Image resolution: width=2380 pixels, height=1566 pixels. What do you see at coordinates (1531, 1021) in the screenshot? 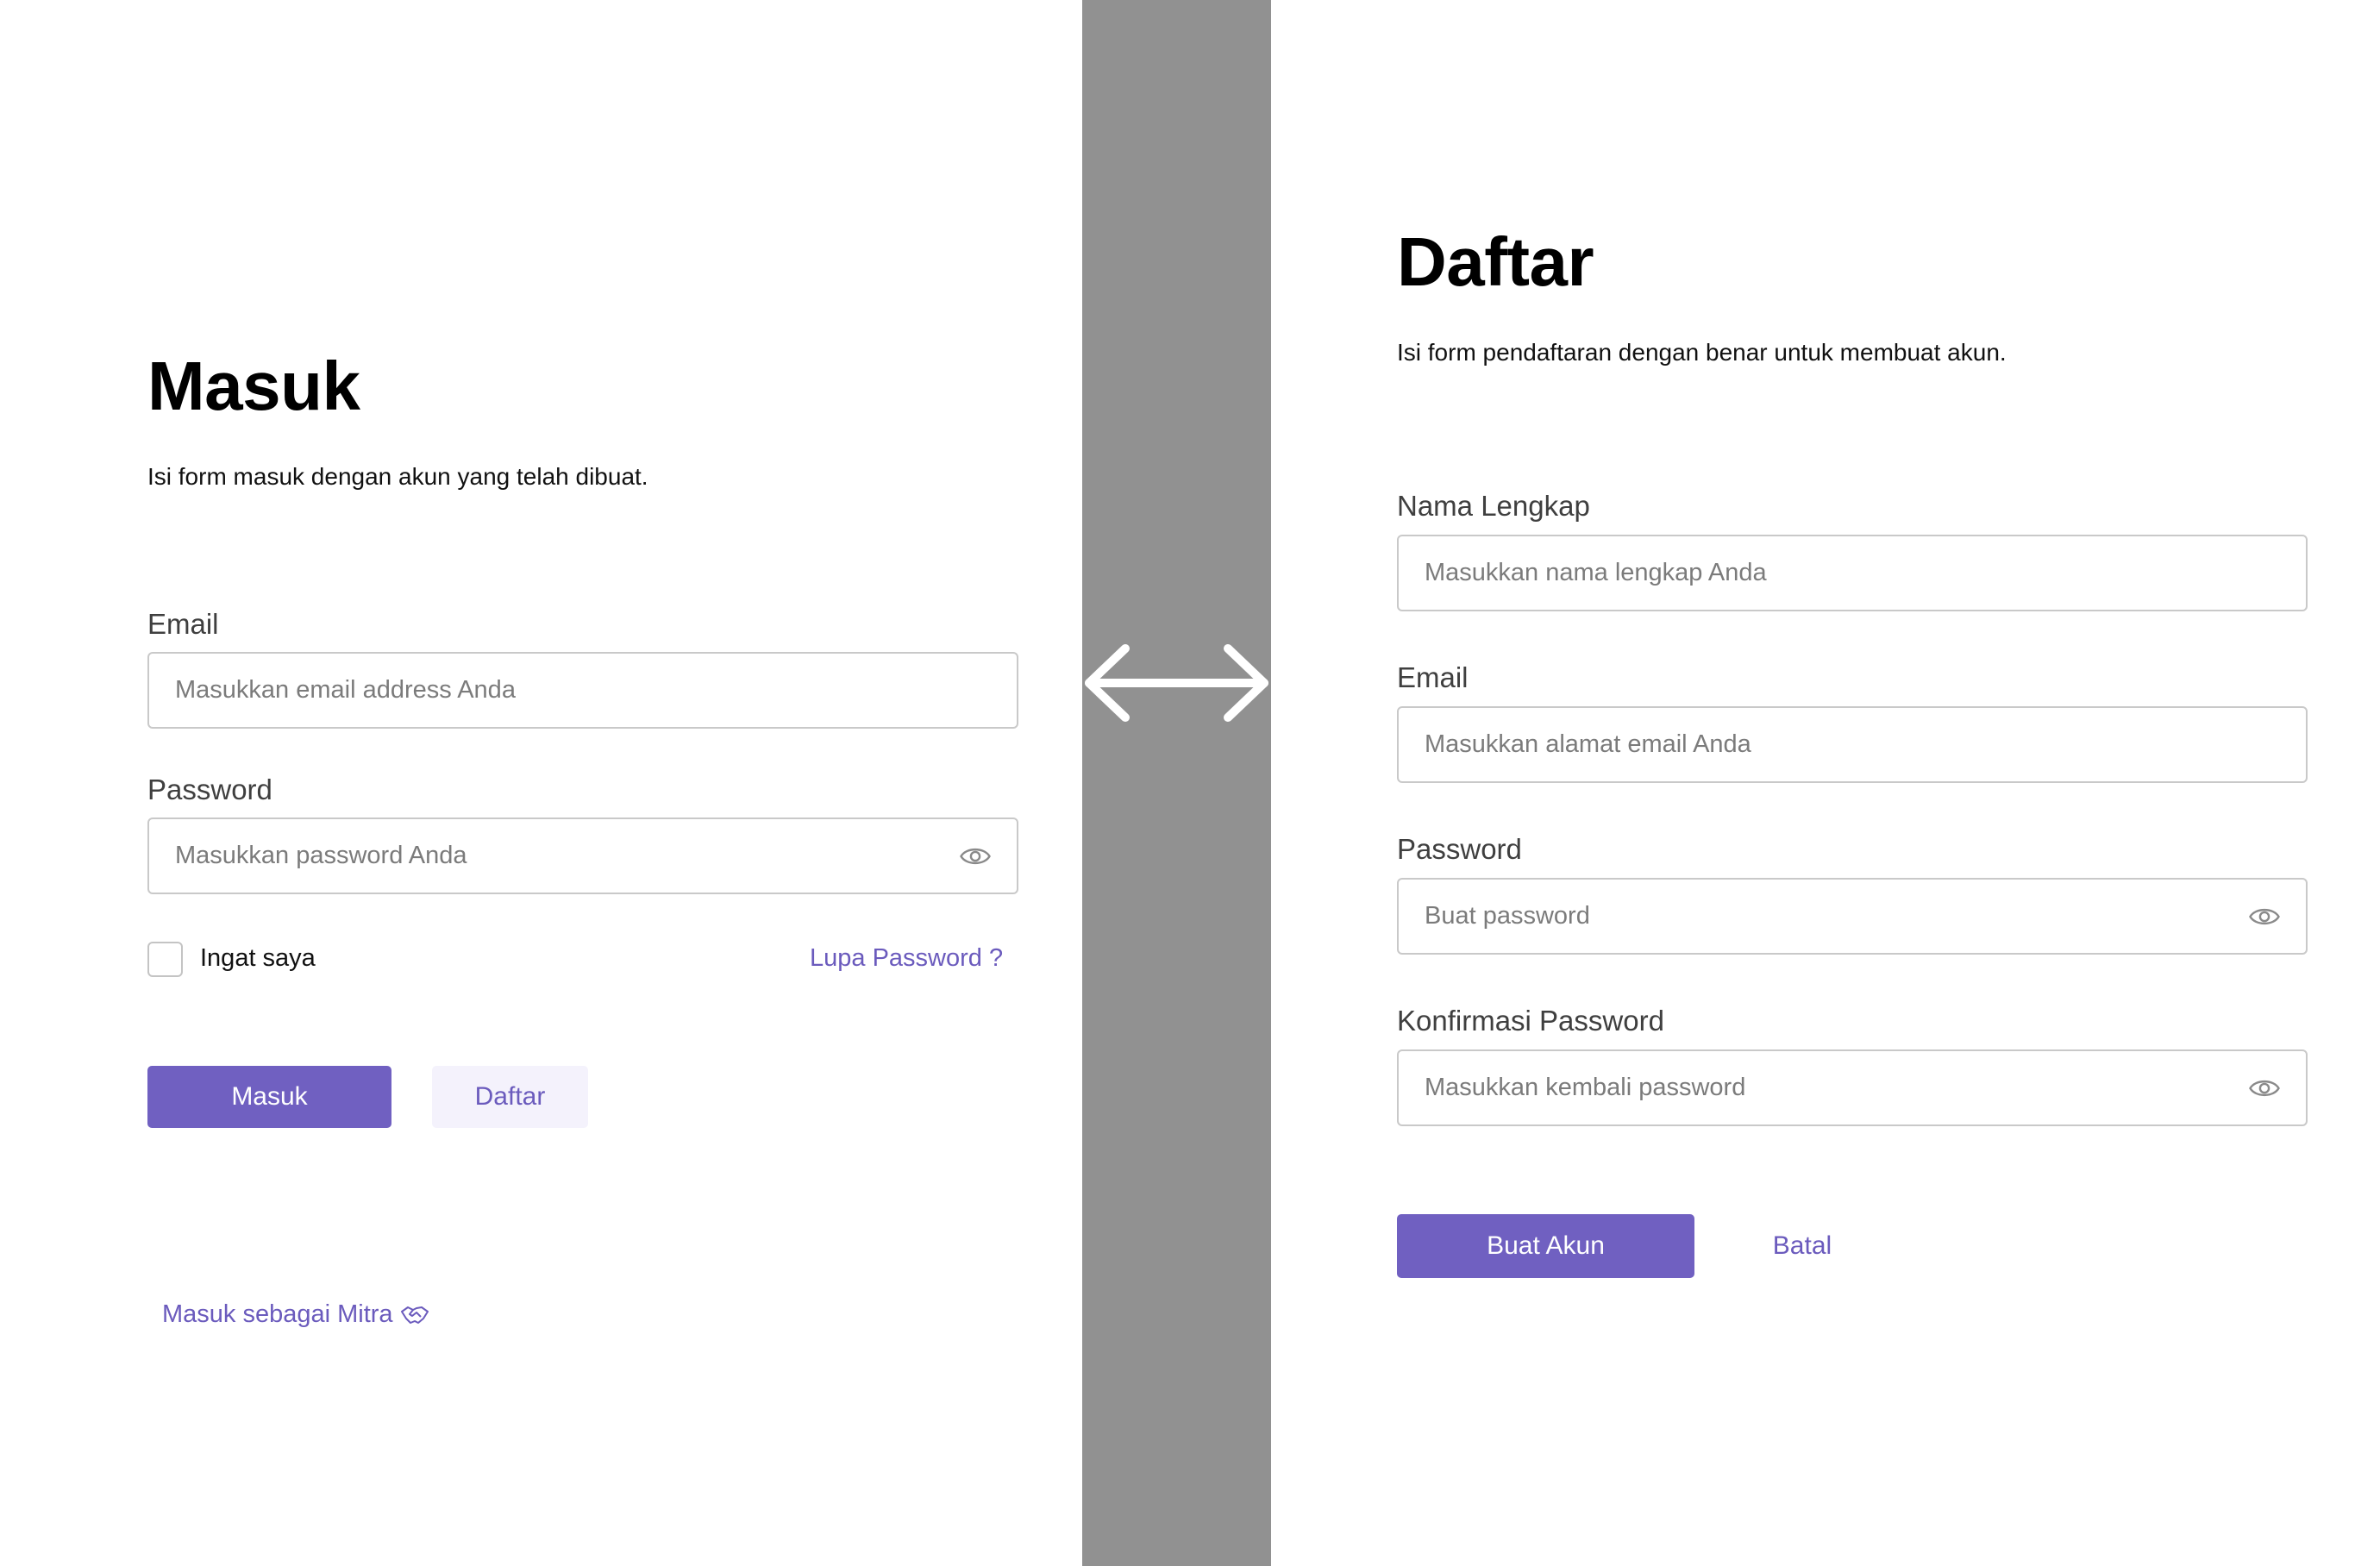
I see `register-confirm-label: Konfirmasi Password` at bounding box center [1531, 1021].